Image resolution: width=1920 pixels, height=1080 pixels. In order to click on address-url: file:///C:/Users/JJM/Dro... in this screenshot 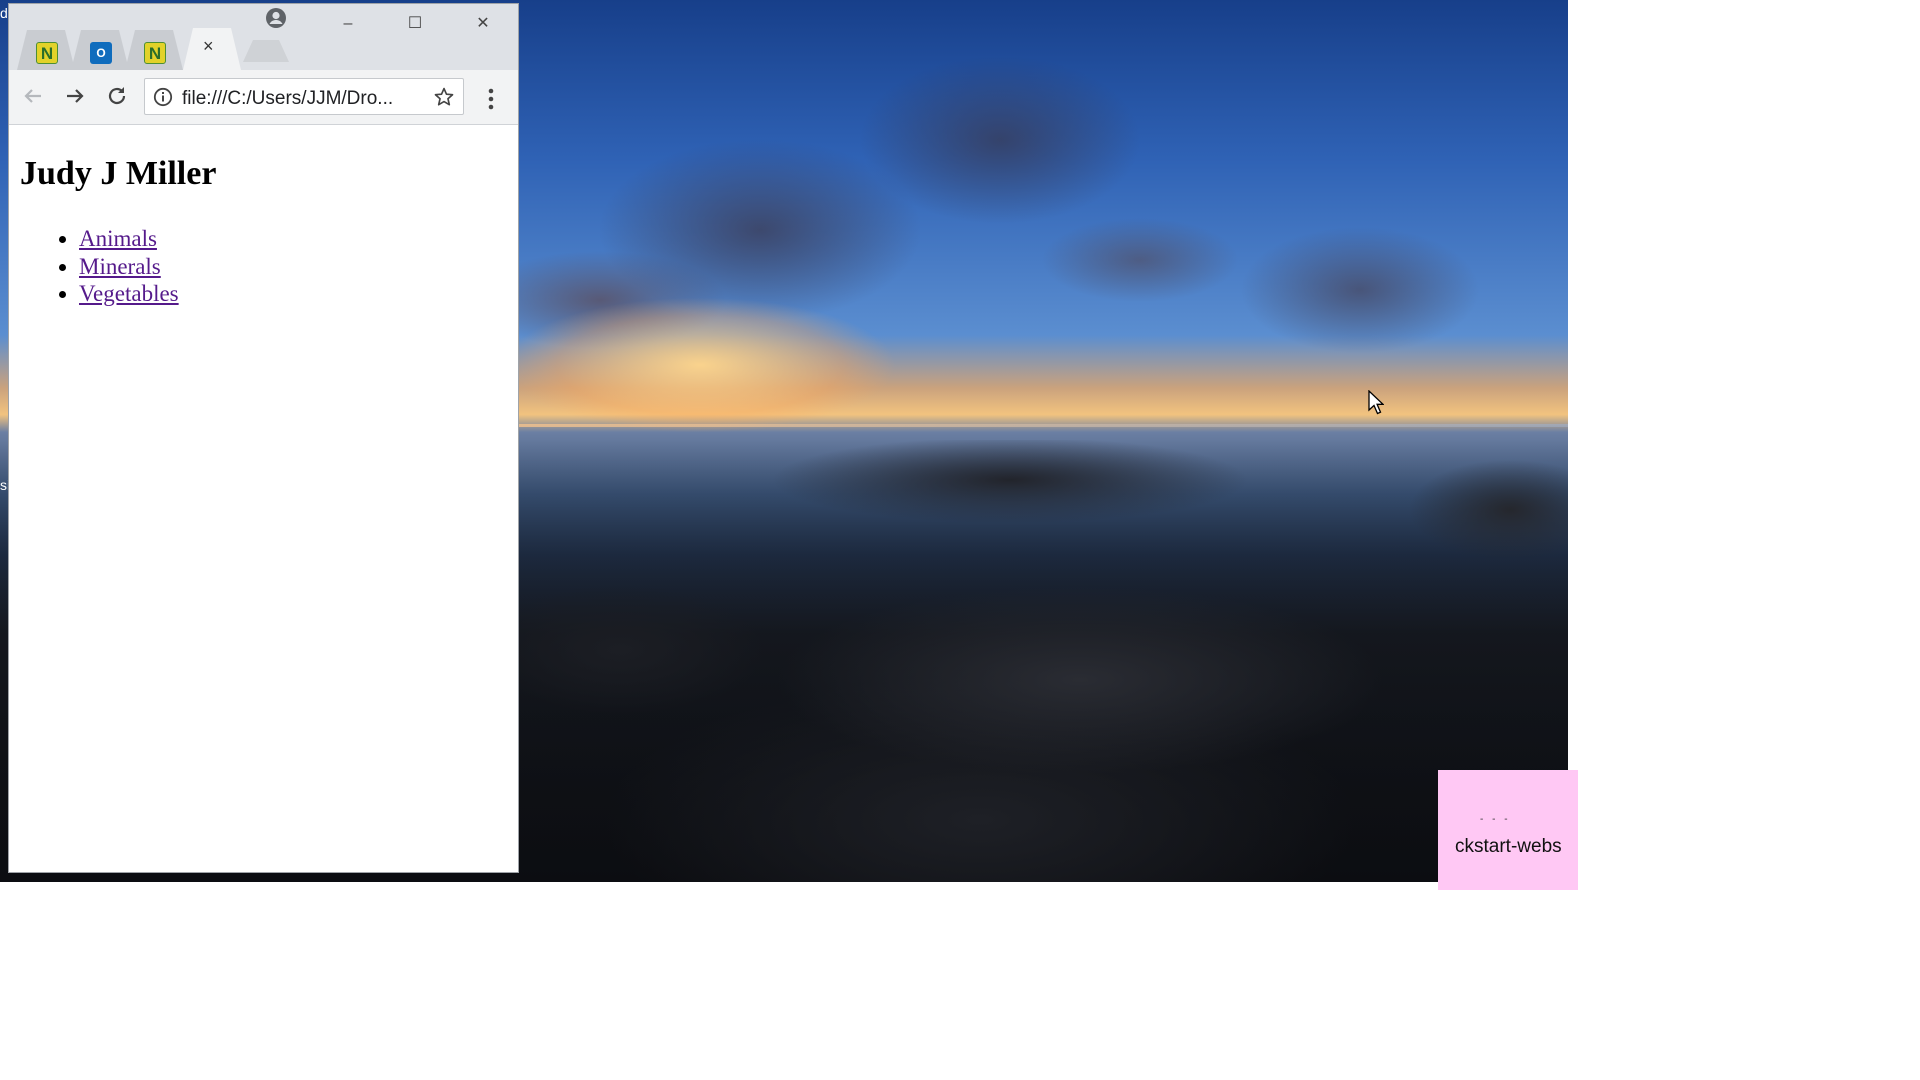, I will do `click(287, 99)`.